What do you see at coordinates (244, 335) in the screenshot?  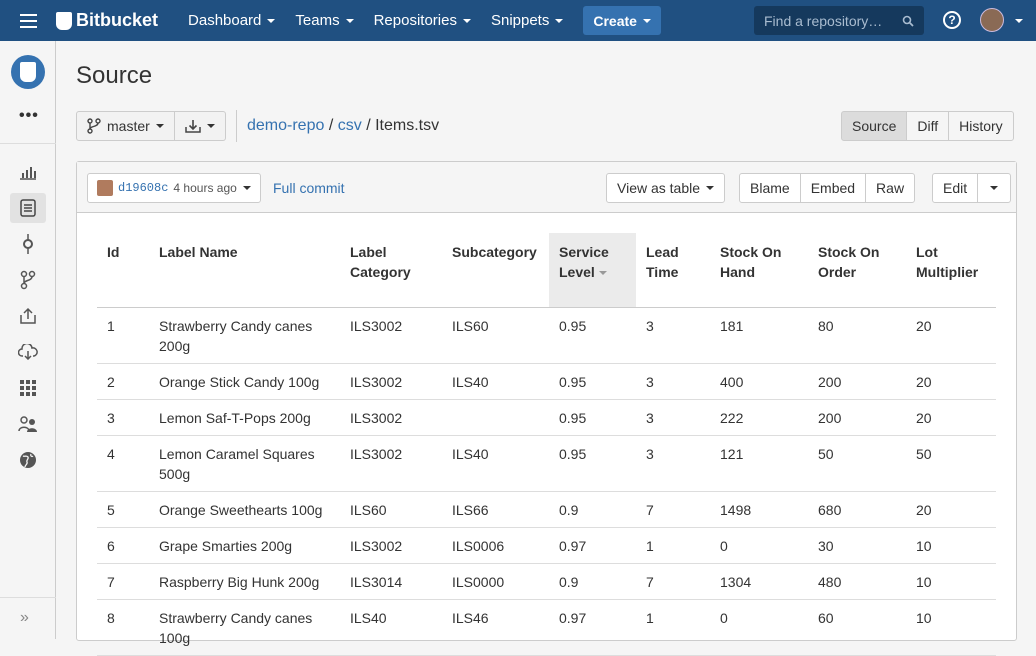 I see `table-cell: Strawberry Candy canes 200g` at bounding box center [244, 335].